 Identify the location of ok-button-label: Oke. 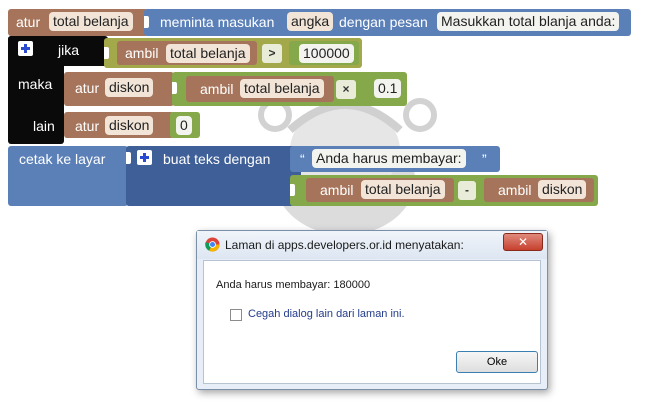
(497, 362).